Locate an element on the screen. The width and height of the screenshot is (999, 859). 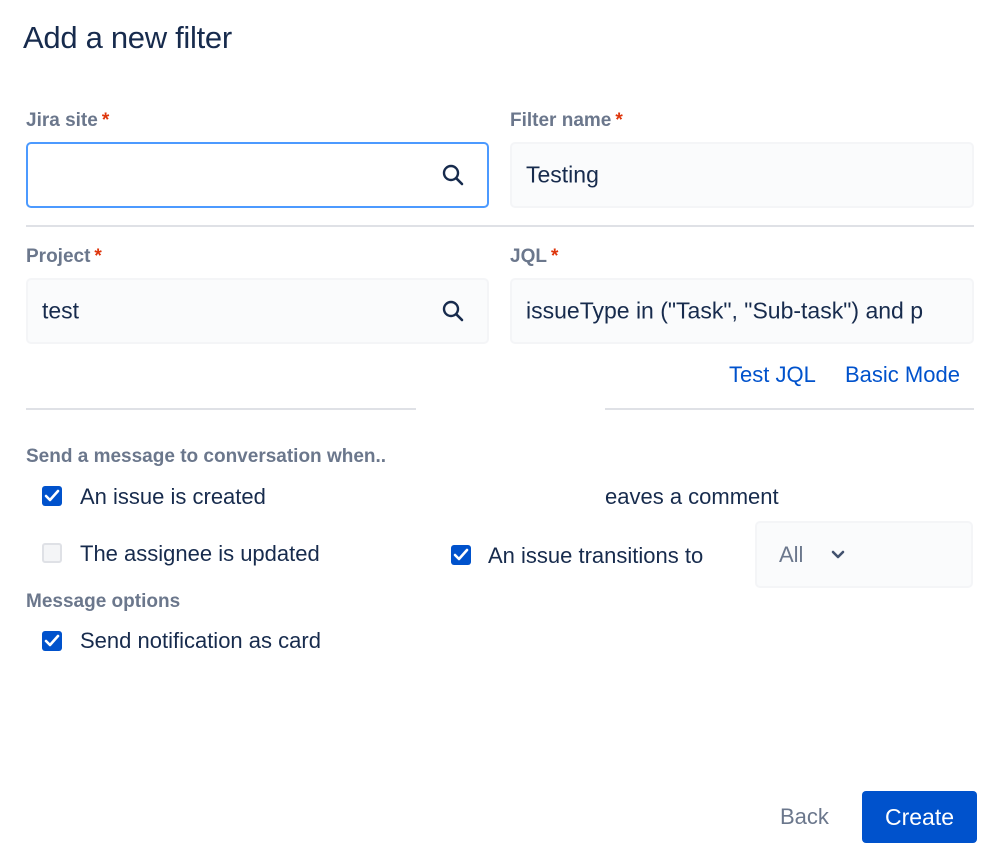
test-jql-link: Test JQL is located at coordinates (772, 375).